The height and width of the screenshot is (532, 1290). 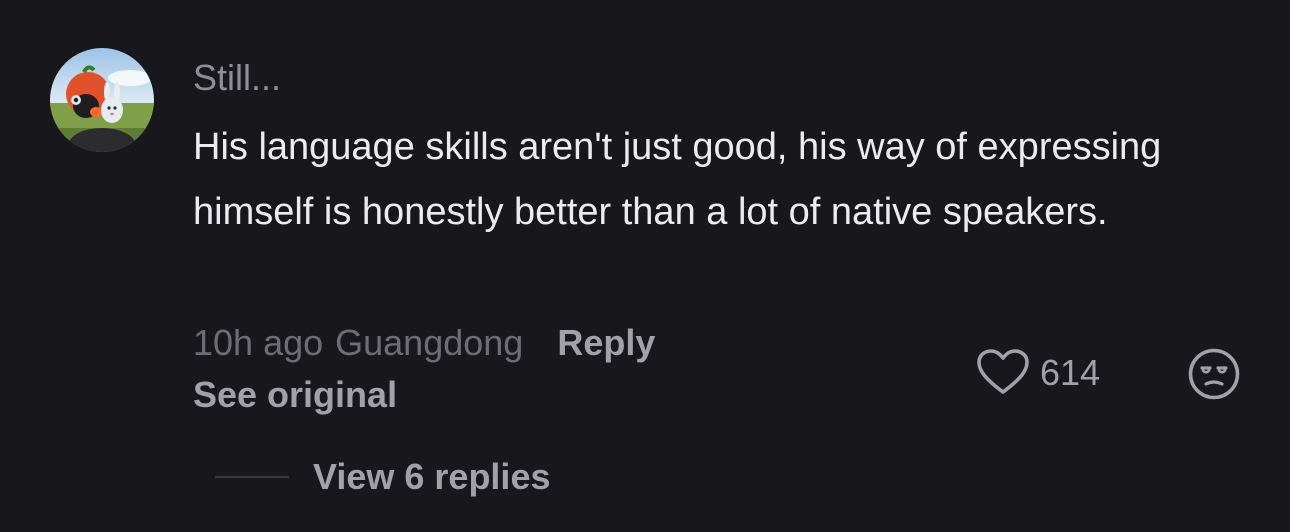 I want to click on unamused-face-icon, so click(x=1214, y=374).